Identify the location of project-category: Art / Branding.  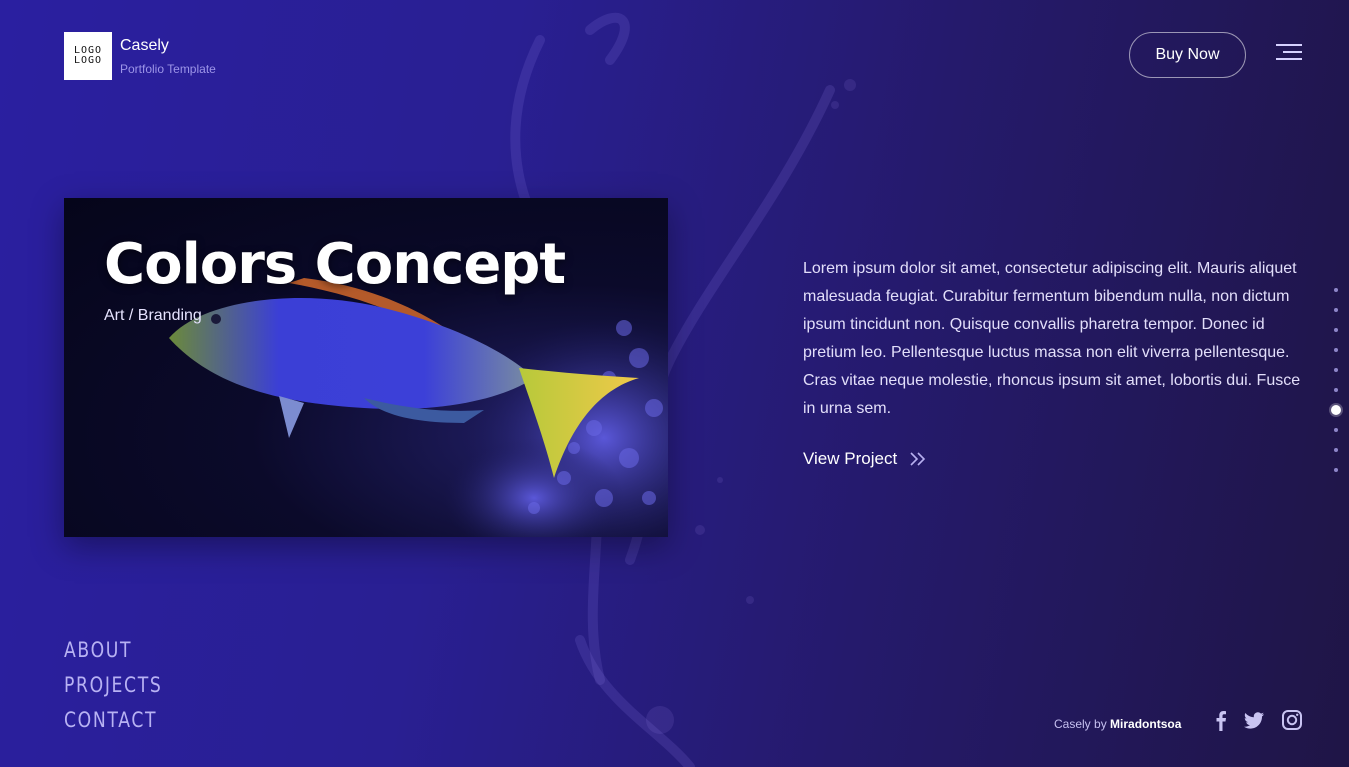
(153, 315).